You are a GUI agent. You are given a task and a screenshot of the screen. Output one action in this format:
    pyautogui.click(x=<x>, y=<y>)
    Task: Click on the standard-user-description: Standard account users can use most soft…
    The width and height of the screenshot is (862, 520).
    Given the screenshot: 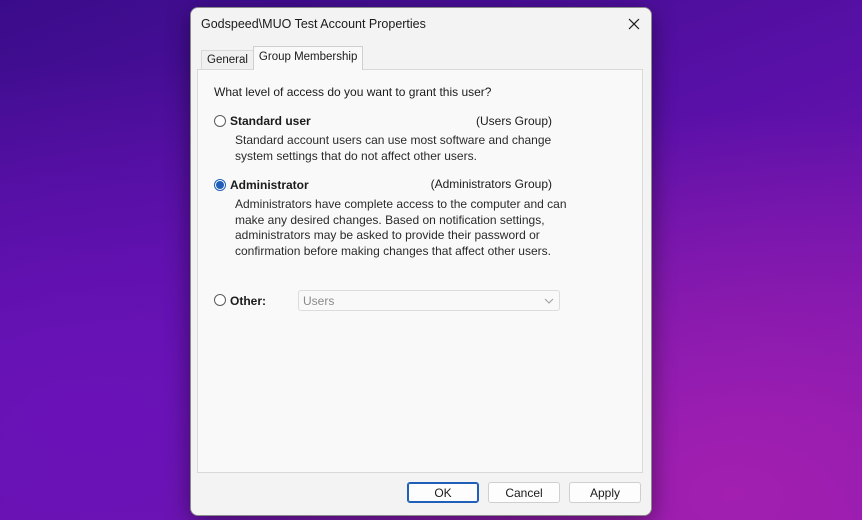 What is the action you would take?
    pyautogui.click(x=393, y=148)
    